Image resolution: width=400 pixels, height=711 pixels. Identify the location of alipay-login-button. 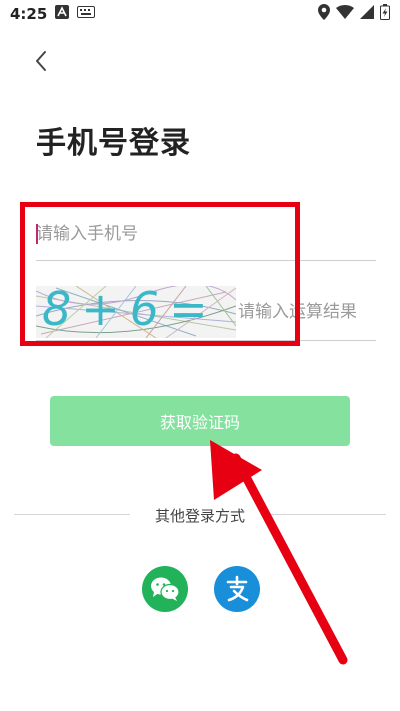
(237, 589).